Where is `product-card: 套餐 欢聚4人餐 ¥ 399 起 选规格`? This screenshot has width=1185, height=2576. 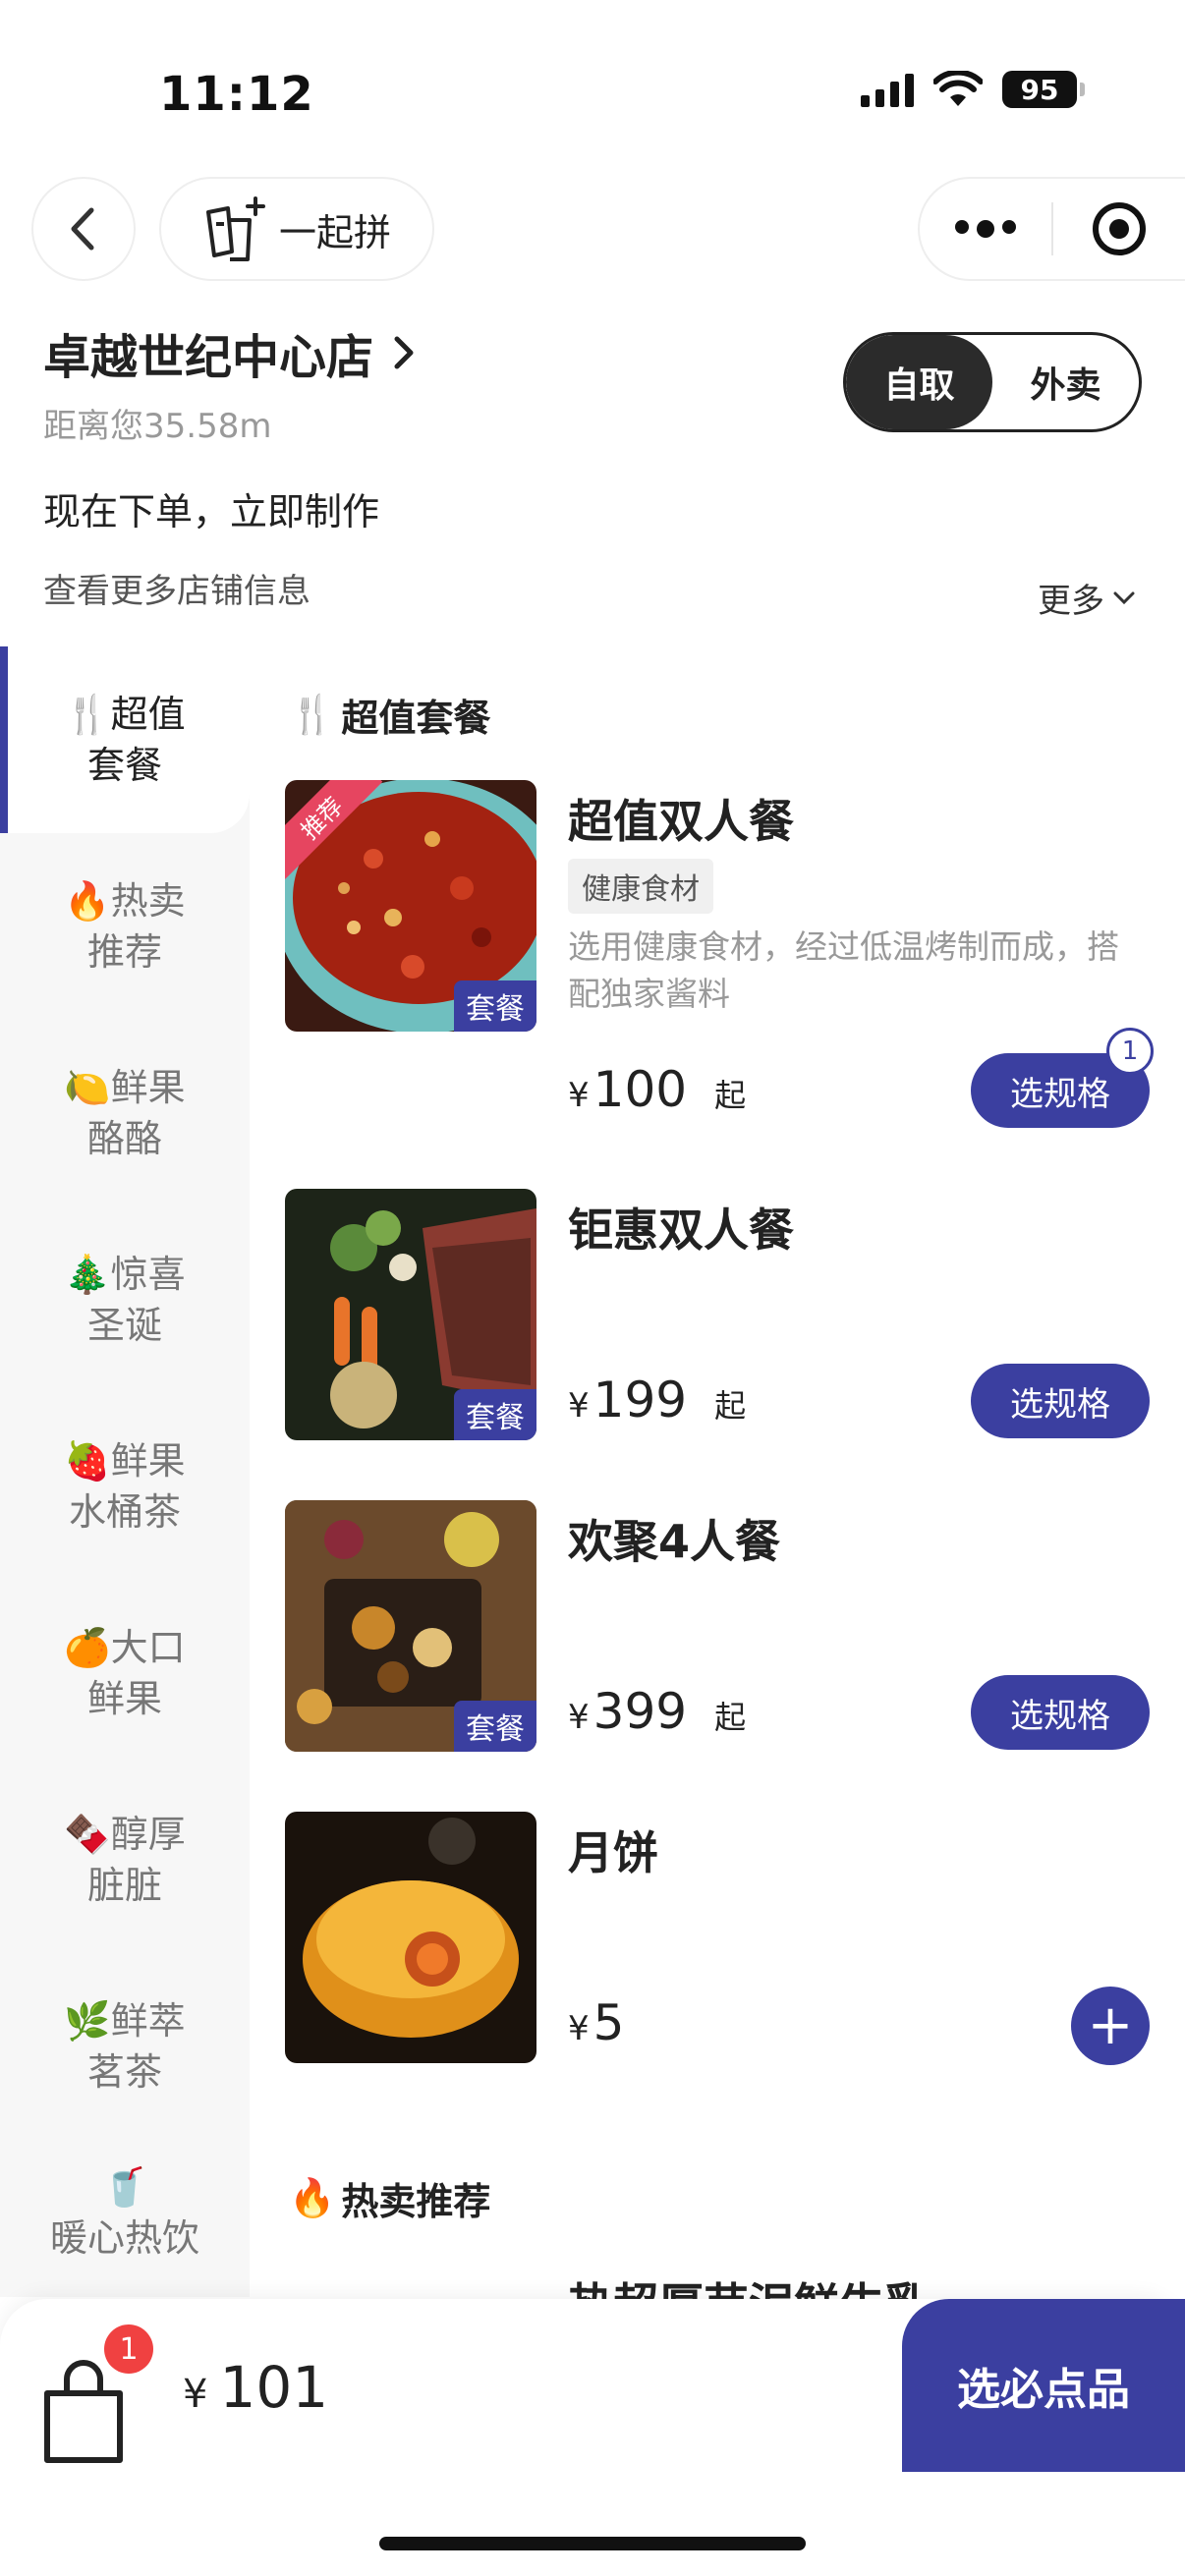
product-card: 套餐 欢聚4人餐 ¥ 399 起 选规格 is located at coordinates (718, 1626).